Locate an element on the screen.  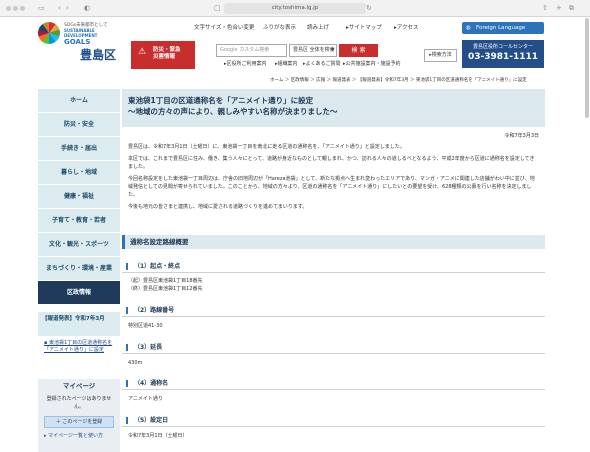
util-link-sitemap: ▸サイトマップ is located at coordinates (364, 28).